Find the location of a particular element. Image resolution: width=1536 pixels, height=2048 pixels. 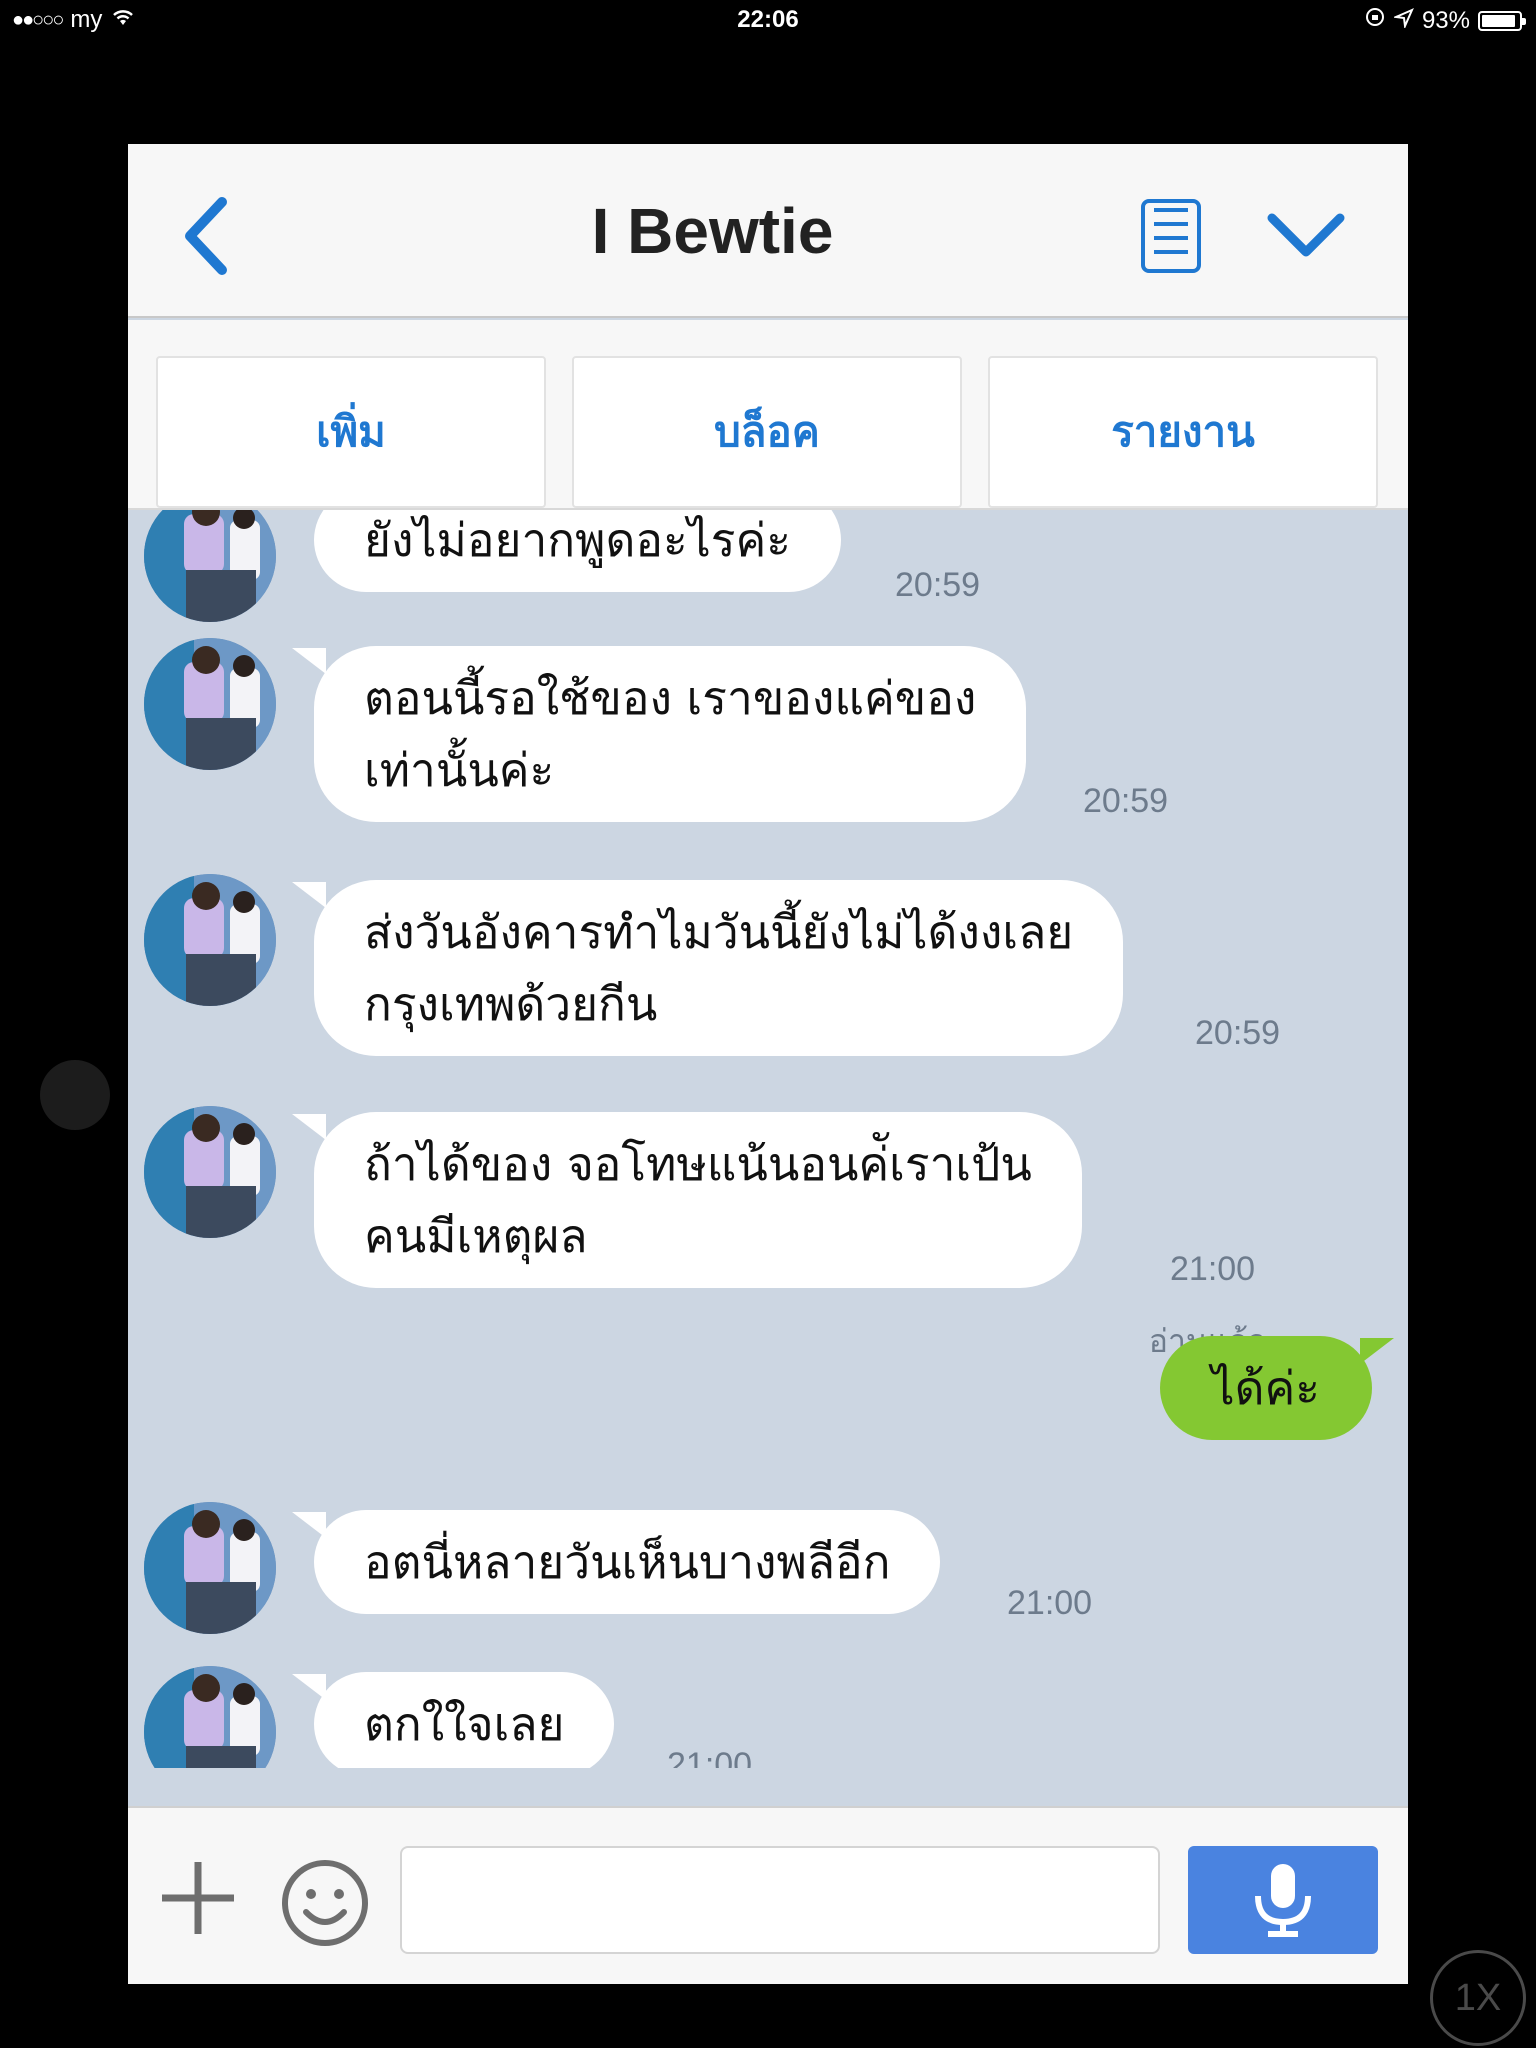

action-bar: เพิ่ม บล็อค รายงาน is located at coordinates (768, 415).